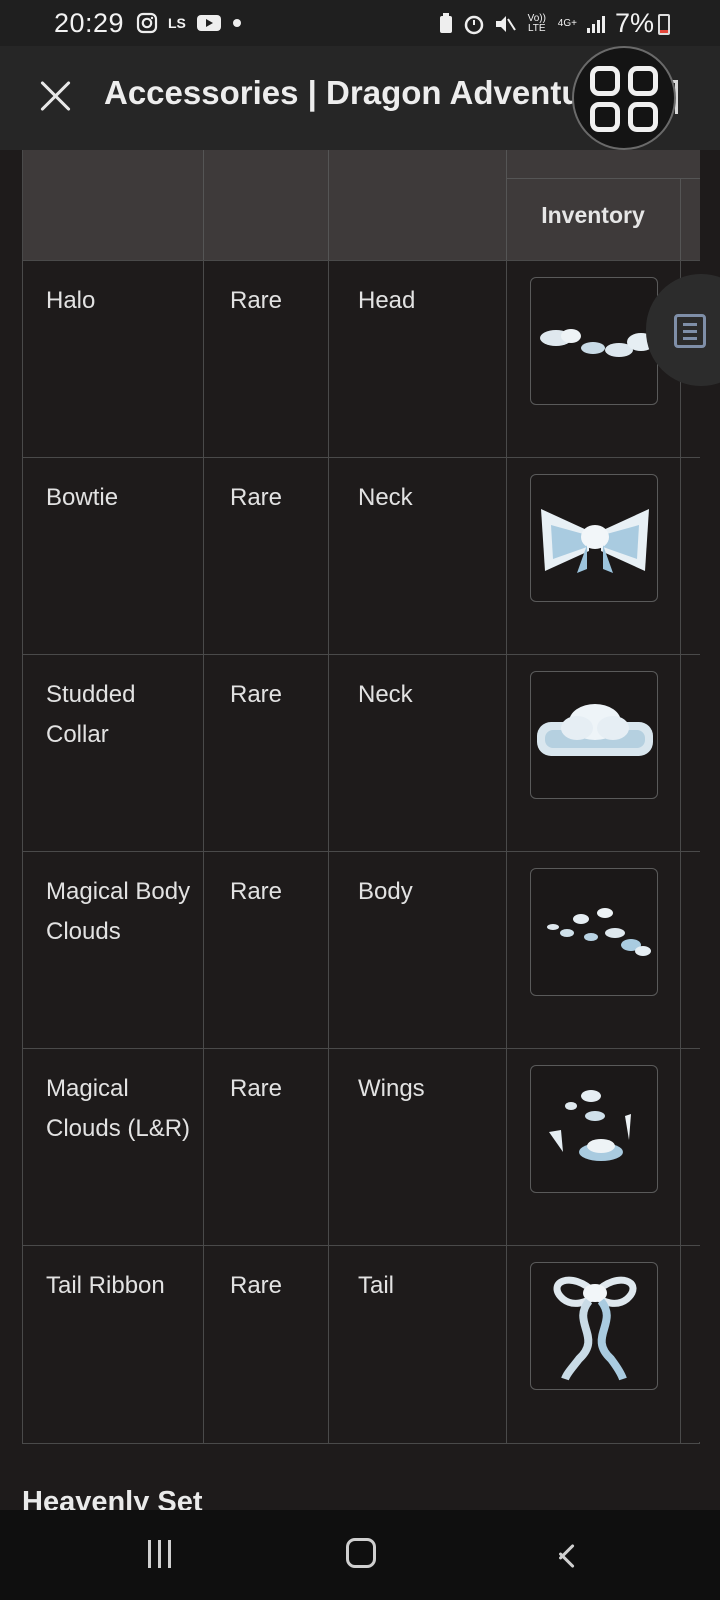  I want to click on status-bar: 20:29 LS Vo)) LTE 4G+ 7%, so click(360, 23).